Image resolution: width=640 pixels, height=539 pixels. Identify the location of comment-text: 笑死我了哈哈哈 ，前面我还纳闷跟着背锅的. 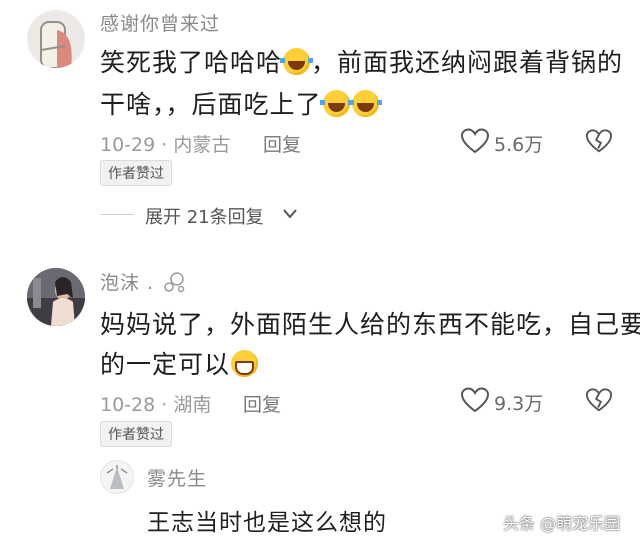
(361, 61).